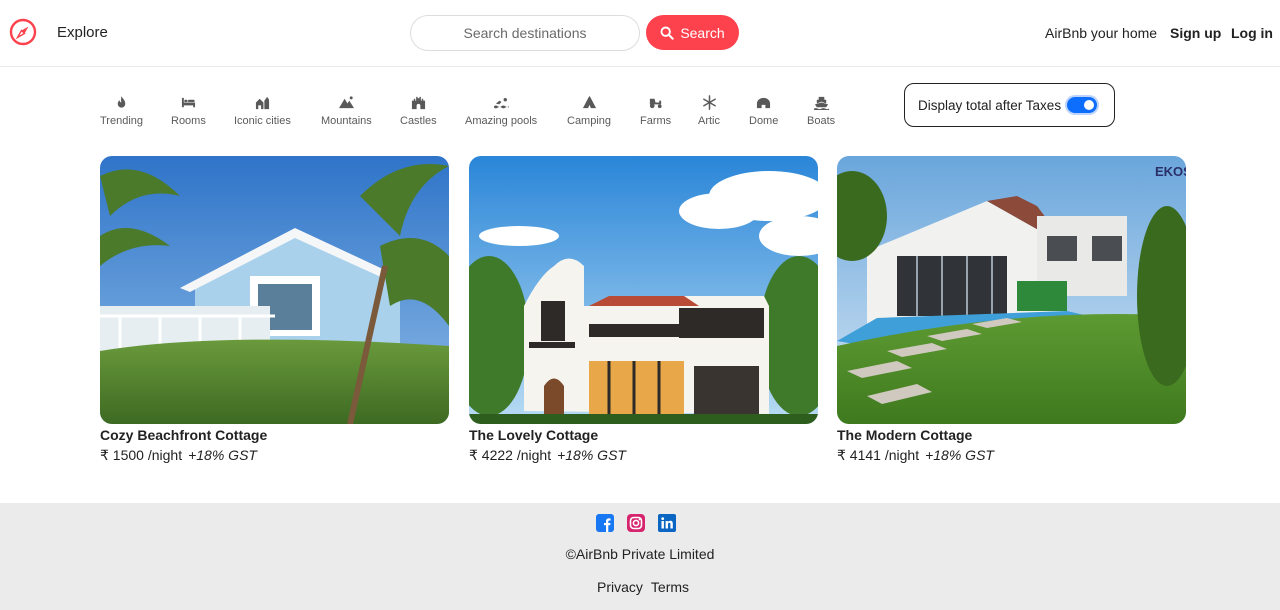 The height and width of the screenshot is (610, 1280). What do you see at coordinates (188, 111) in the screenshot?
I see `filter-rooms: Rooms` at bounding box center [188, 111].